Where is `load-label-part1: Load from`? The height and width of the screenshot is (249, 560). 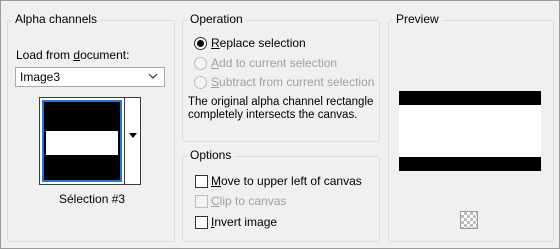
load-label-part1: Load from is located at coordinates (45, 55).